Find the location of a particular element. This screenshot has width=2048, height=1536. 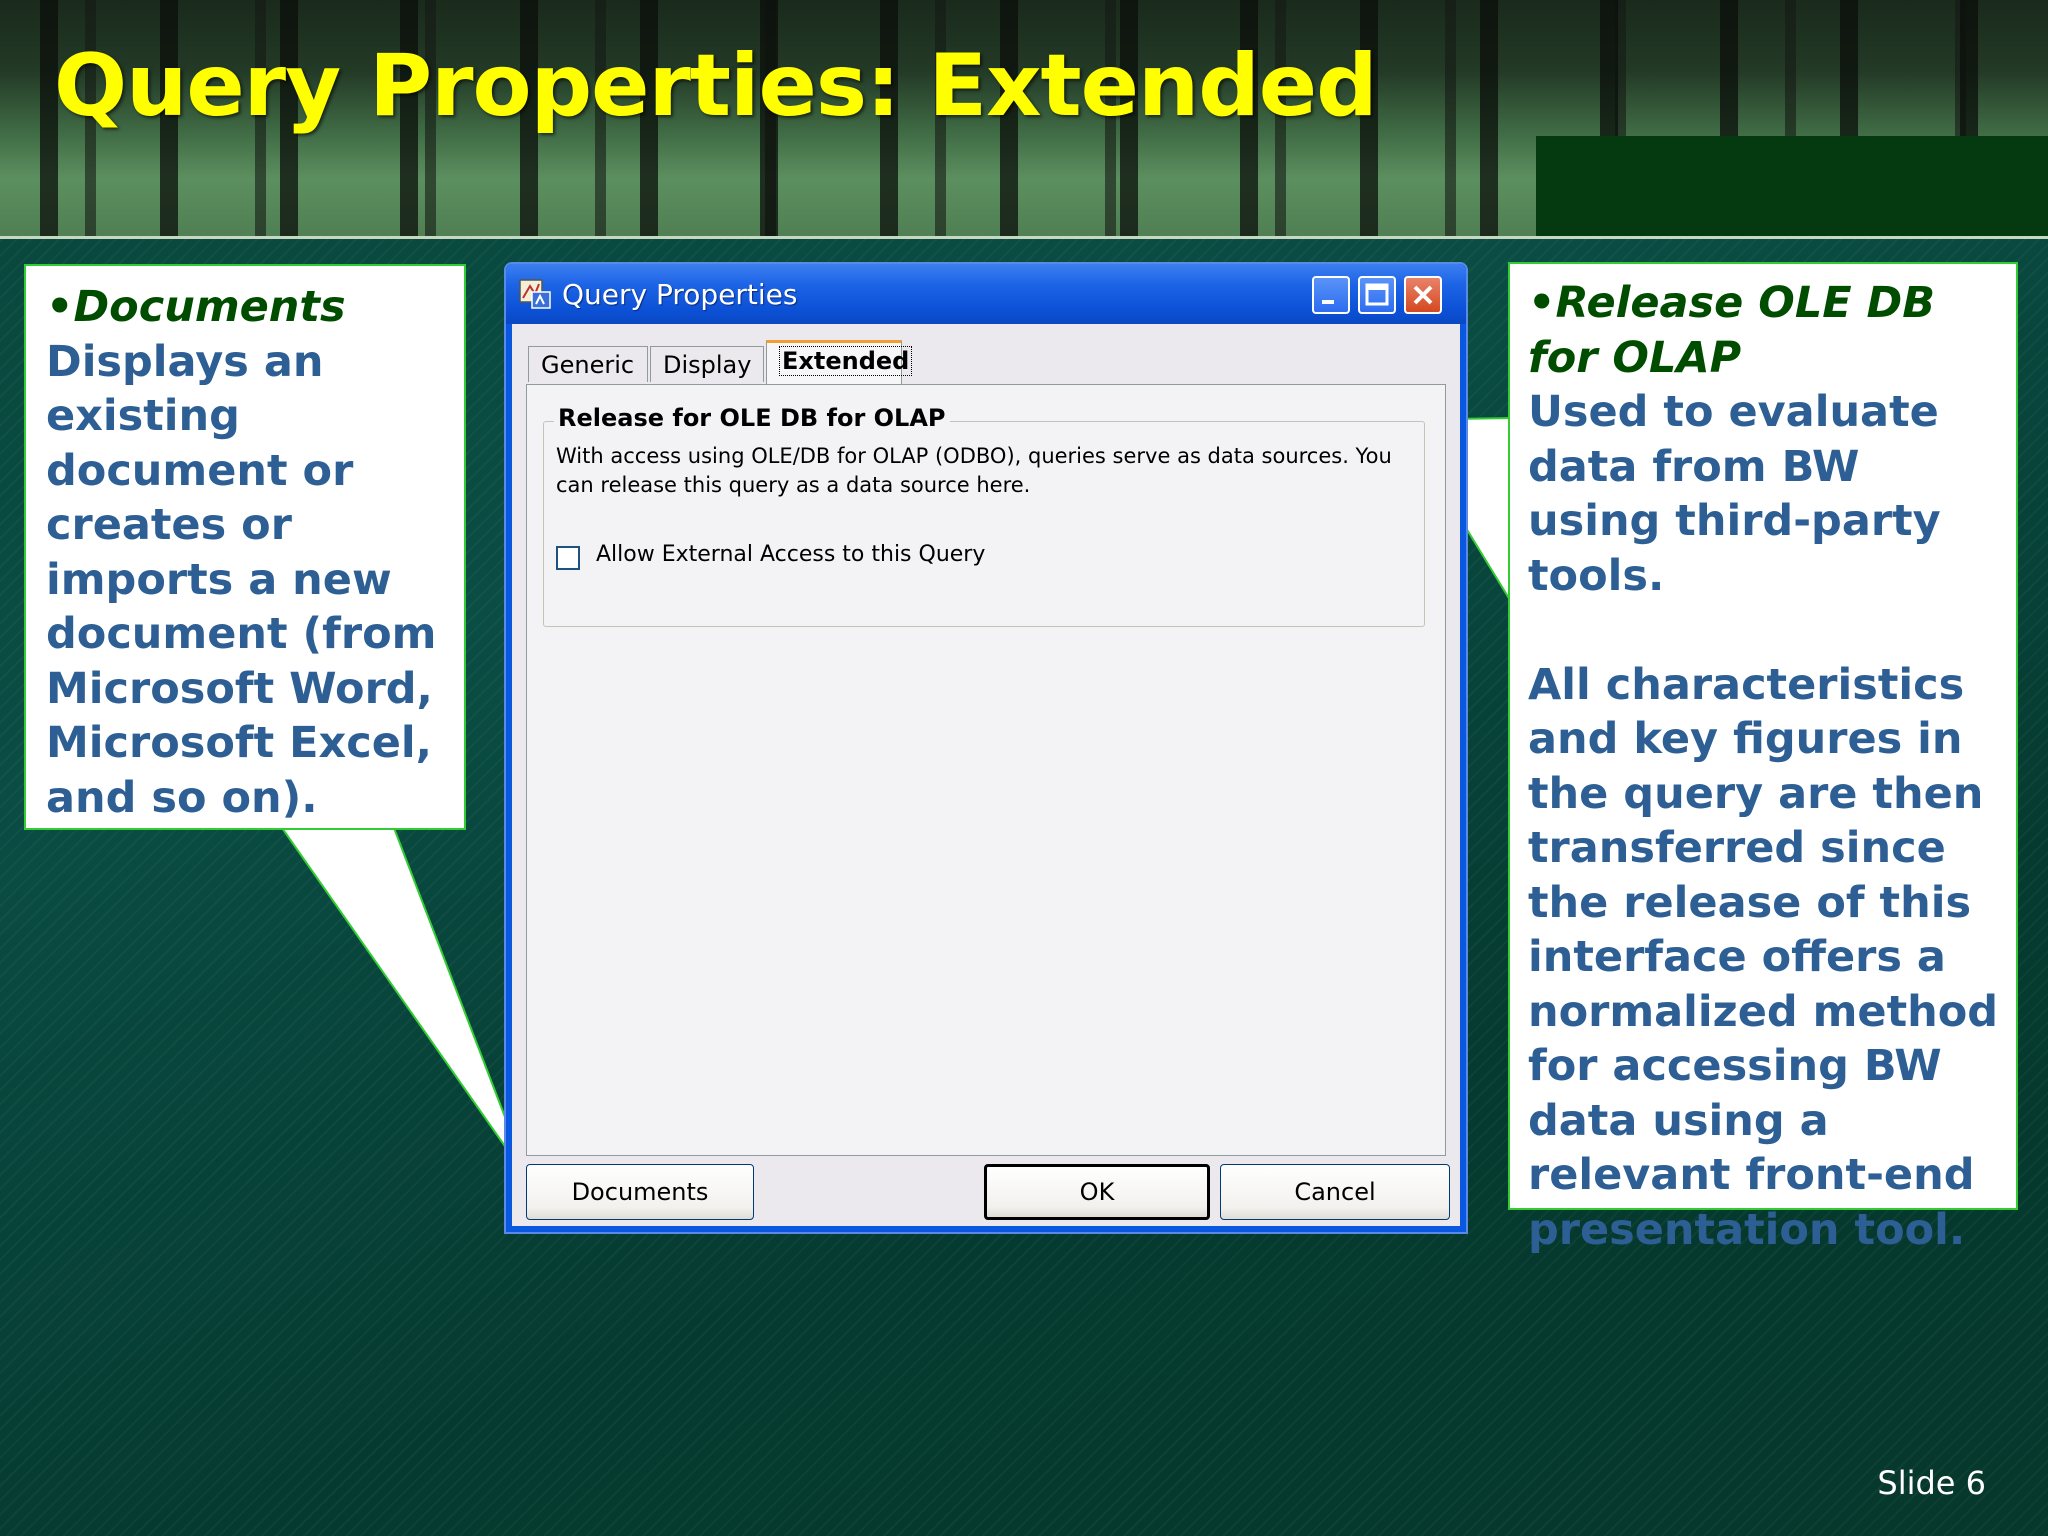

close-button is located at coordinates (1423, 295).